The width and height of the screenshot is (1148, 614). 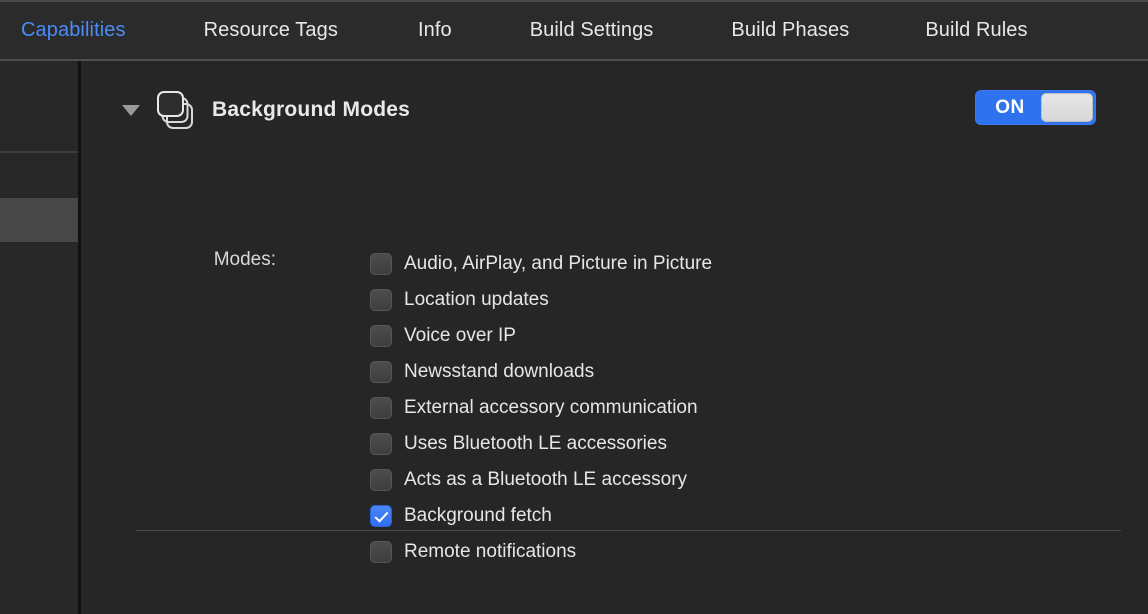 What do you see at coordinates (476, 299) in the screenshot?
I see `mode-label: Location updates` at bounding box center [476, 299].